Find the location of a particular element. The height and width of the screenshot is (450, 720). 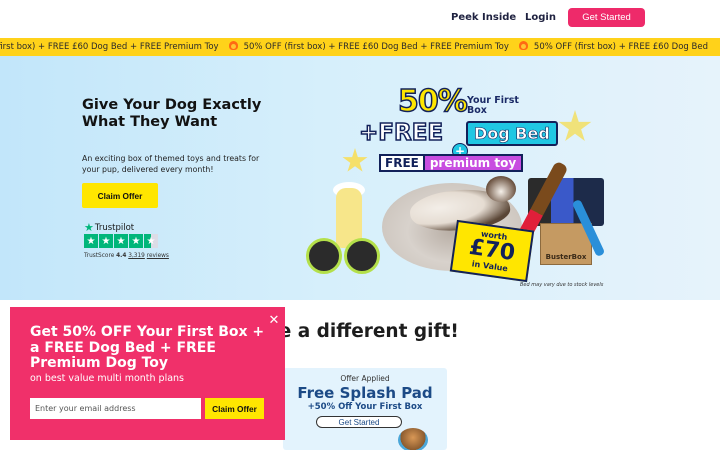

ticker-item: 50% OFF (first box) + FREE £60 Dog Bed is located at coordinates (620, 47).